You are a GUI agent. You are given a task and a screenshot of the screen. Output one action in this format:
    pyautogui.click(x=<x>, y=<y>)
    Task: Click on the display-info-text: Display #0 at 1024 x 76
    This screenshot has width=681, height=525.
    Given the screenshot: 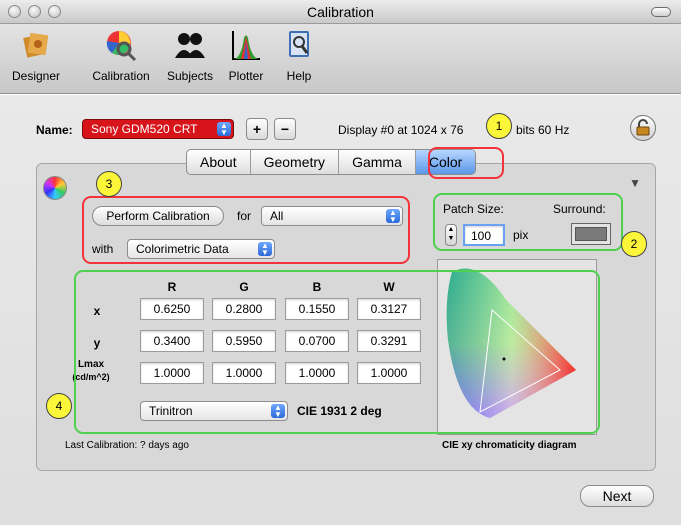 What is the action you would take?
    pyautogui.click(x=401, y=130)
    